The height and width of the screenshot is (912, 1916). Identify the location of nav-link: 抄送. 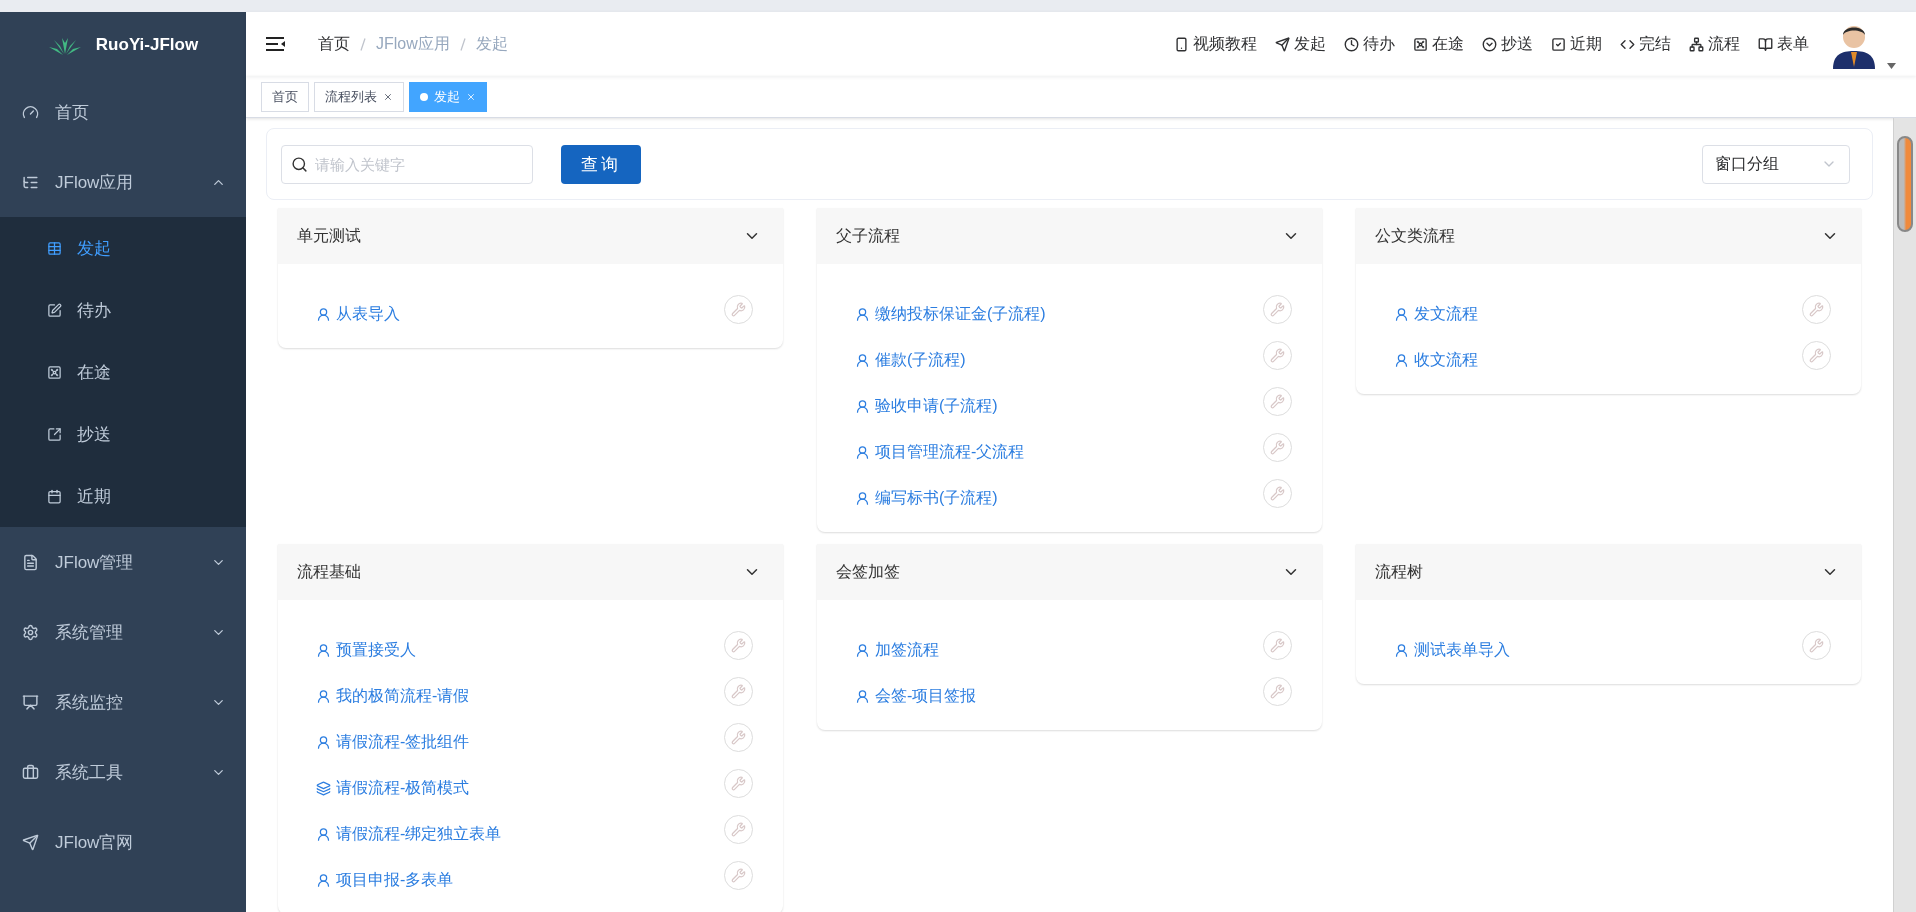
(1507, 44).